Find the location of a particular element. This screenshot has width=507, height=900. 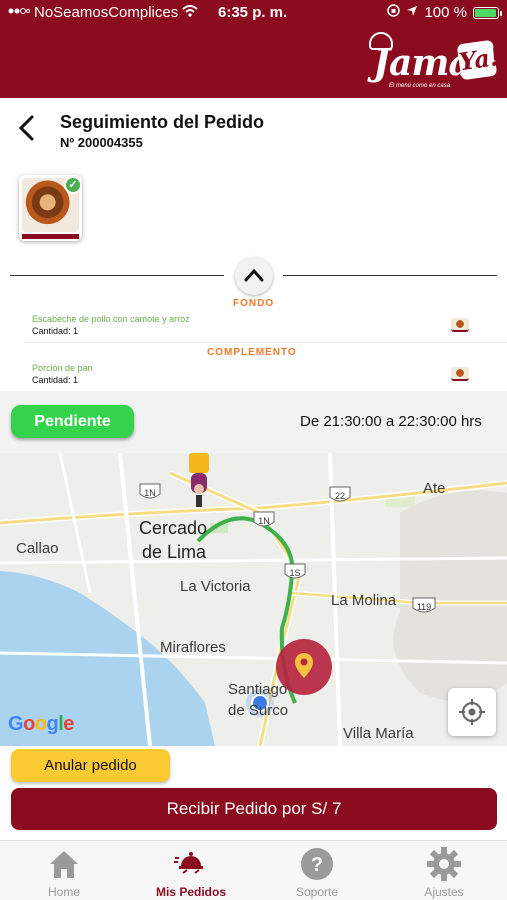

tab-home: Home is located at coordinates (64, 871).